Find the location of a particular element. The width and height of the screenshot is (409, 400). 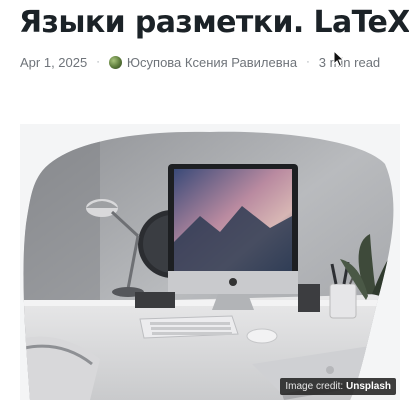

article-title: Языки разметки. LaTeX. is located at coordinates (214, 22).